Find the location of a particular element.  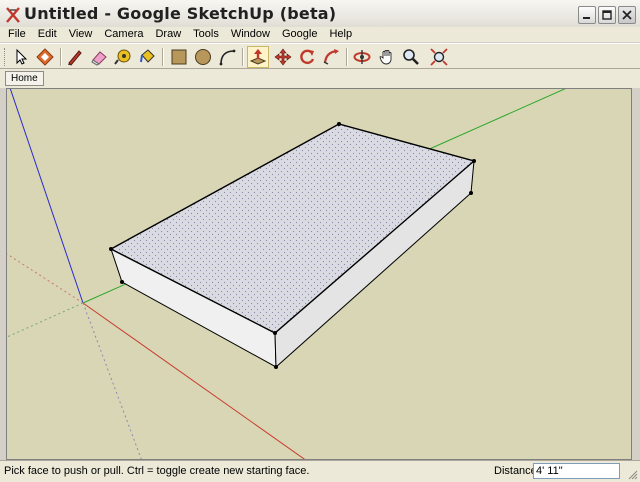

minimize-button is located at coordinates (587, 15).